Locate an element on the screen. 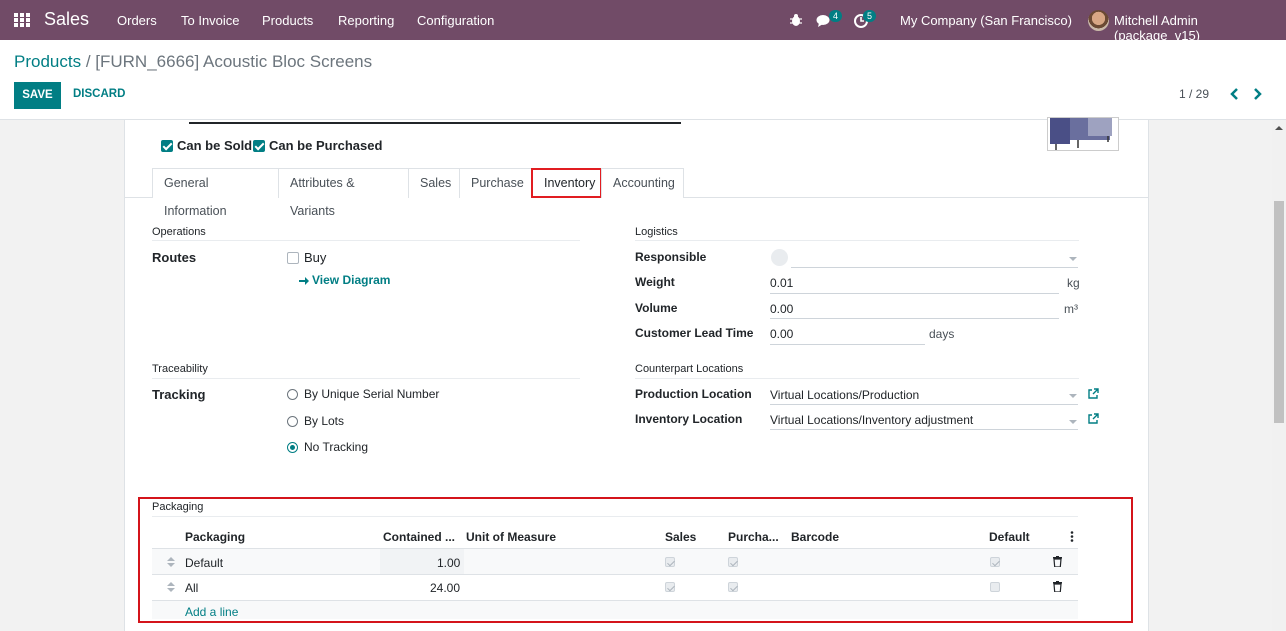 The image size is (1286, 631). operations-rule is located at coordinates (366, 240).